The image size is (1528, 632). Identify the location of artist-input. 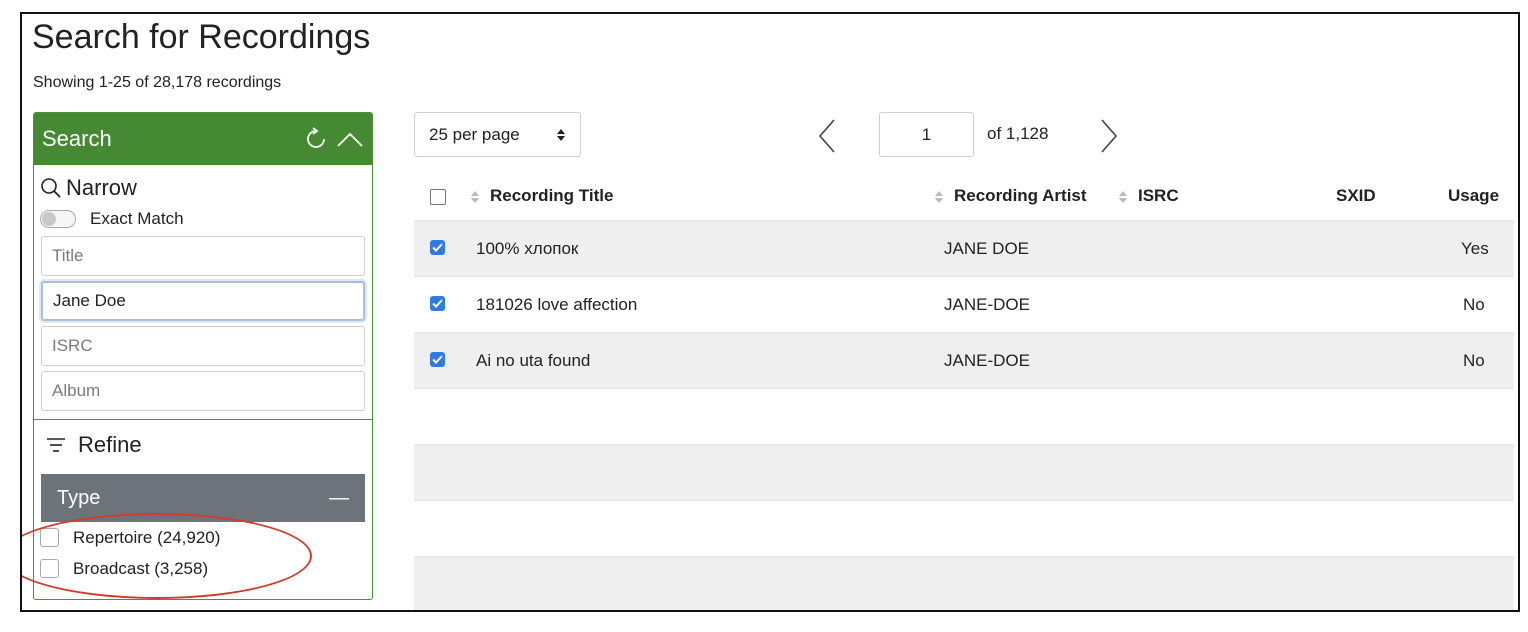
(203, 301).